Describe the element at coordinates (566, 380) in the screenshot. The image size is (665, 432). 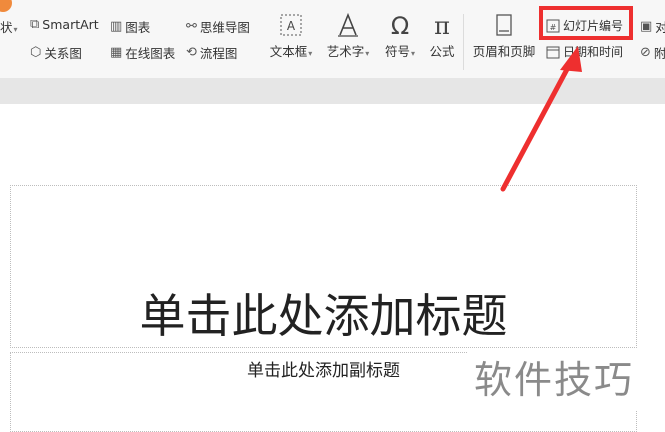
I see `watermark-text: 软件技巧` at that location.